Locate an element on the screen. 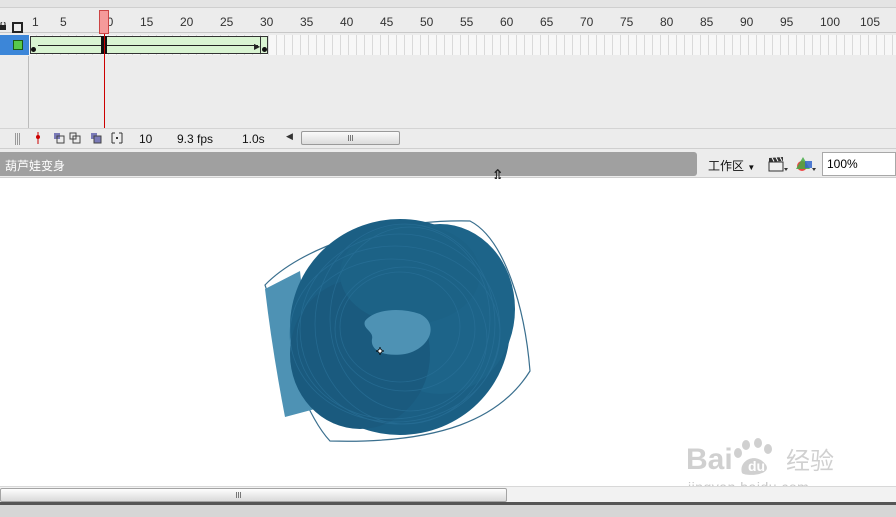 The height and width of the screenshot is (517, 896). svg-text: du is located at coordinates (756, 466).